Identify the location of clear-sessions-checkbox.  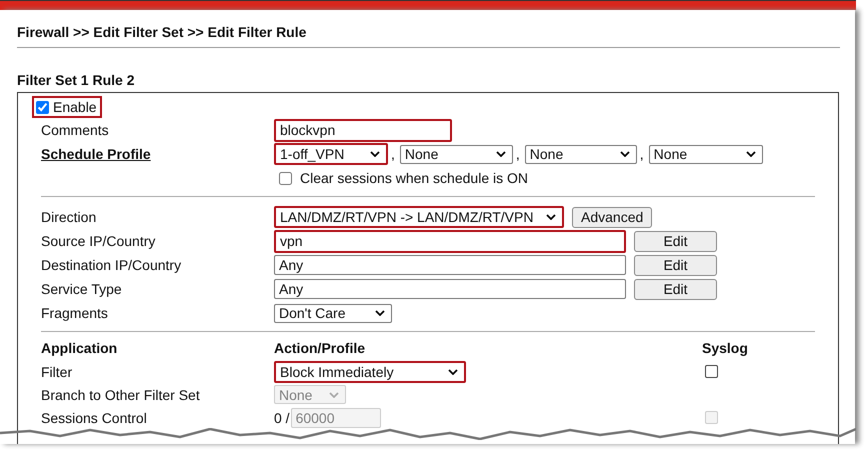
(285, 178).